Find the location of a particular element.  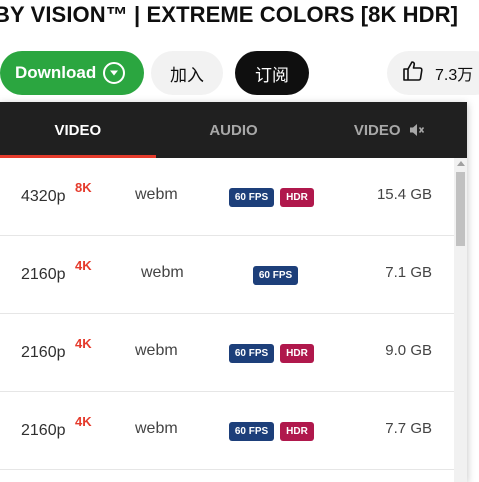

like-count: 7.3万 is located at coordinates (454, 75).